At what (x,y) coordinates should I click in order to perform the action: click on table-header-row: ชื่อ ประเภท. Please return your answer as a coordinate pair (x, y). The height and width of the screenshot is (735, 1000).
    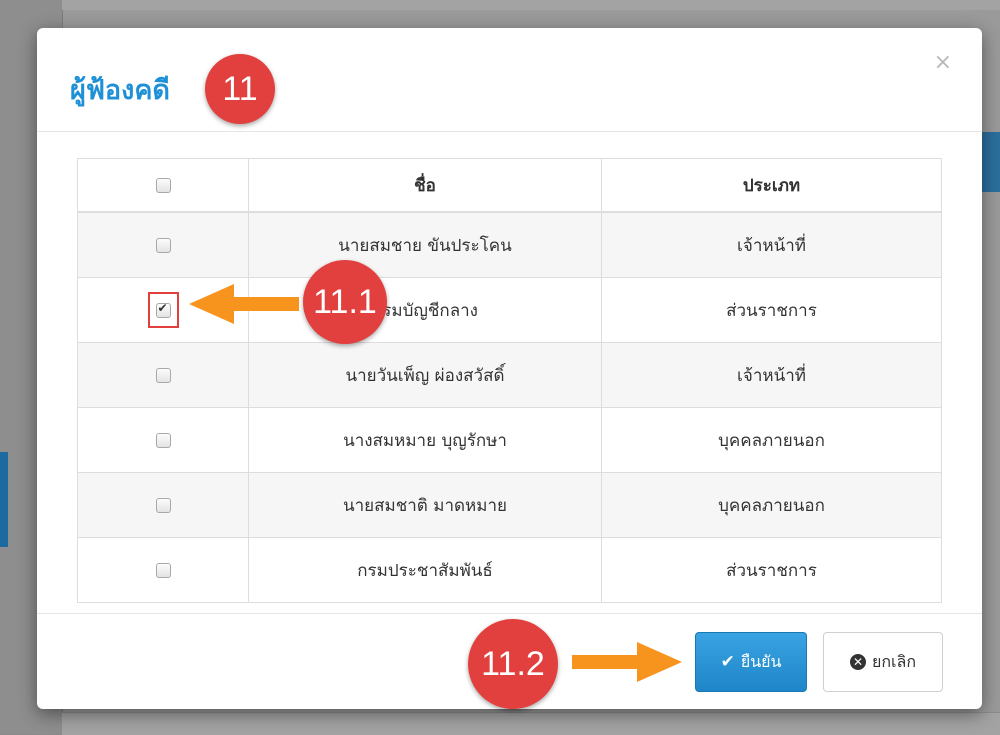
    Looking at the image, I should click on (509, 185).